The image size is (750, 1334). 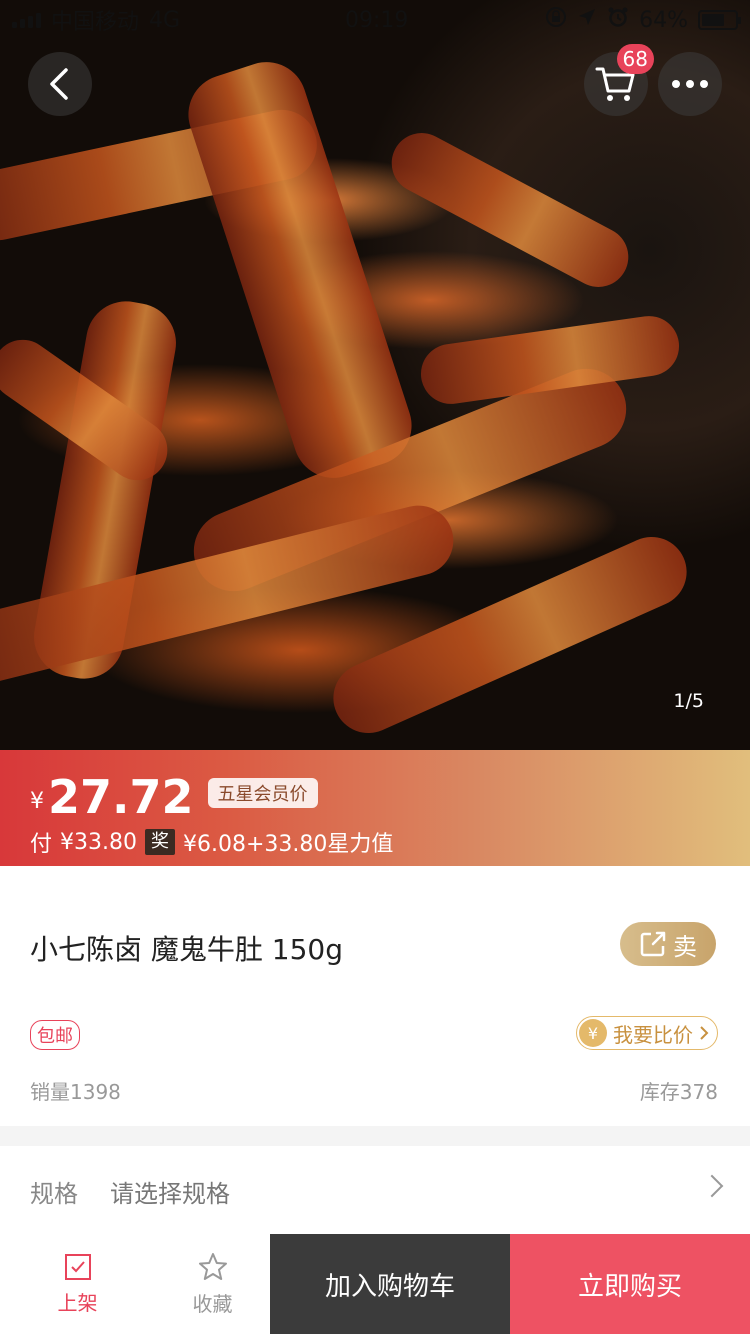 I want to click on member-price-tag: 五星会员价, so click(x=262, y=793).